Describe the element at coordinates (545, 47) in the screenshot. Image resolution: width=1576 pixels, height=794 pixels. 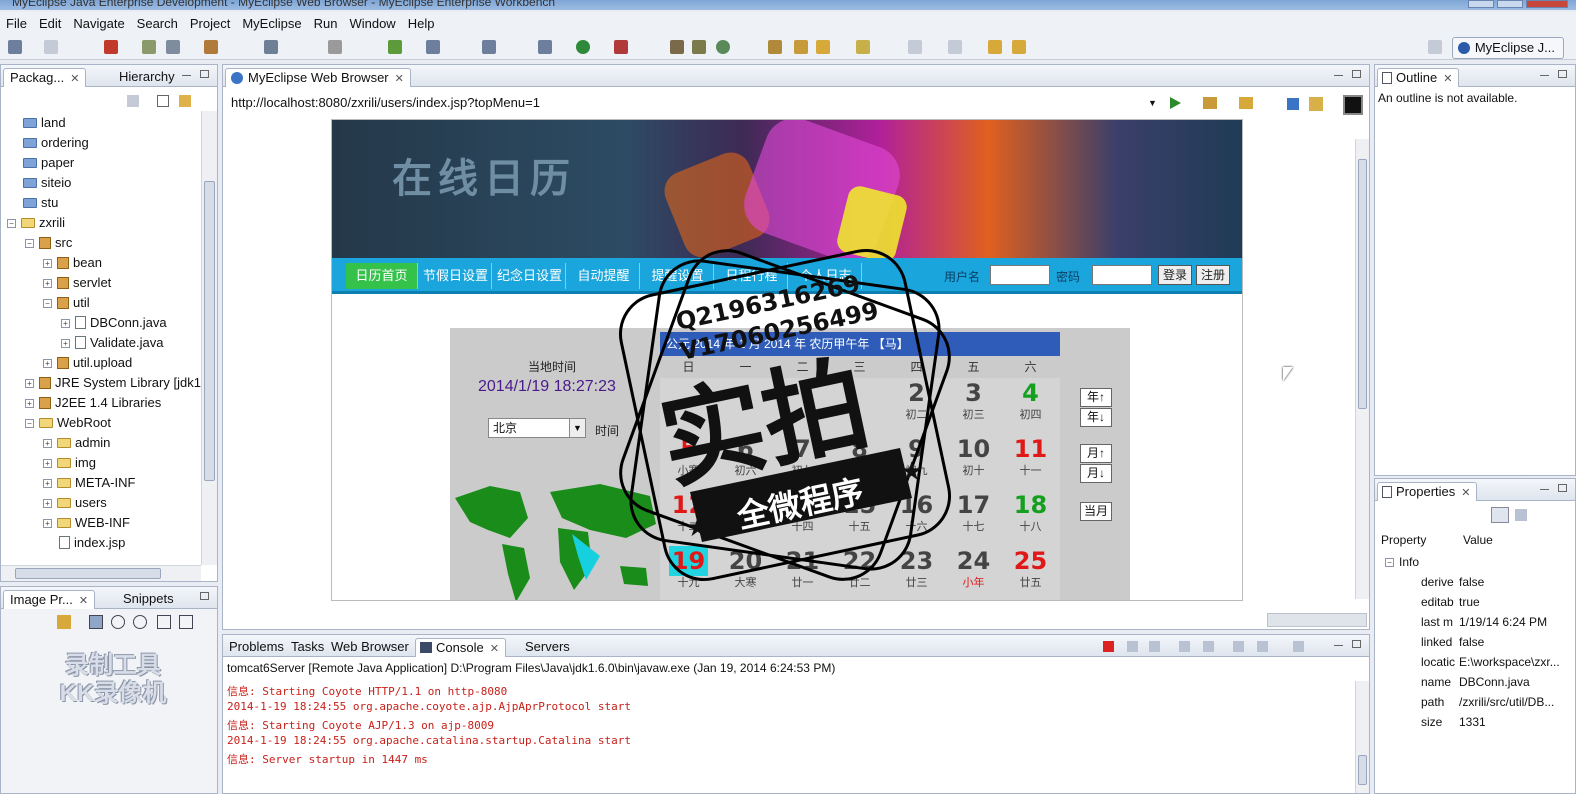
I see `debug-icon` at that location.